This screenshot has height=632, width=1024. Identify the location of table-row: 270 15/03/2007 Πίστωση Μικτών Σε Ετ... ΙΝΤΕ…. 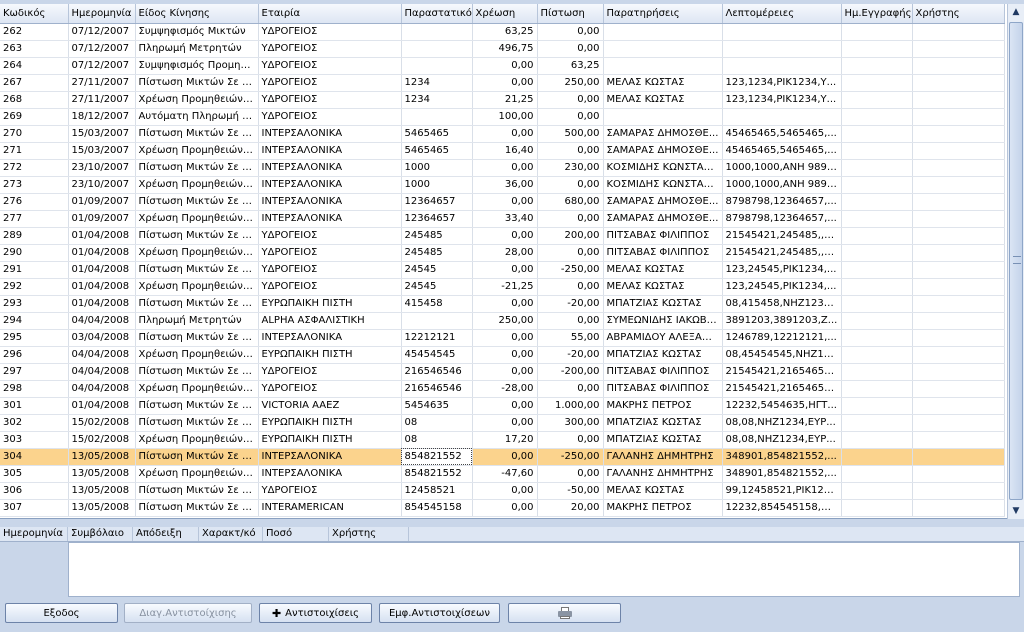
(502, 134).